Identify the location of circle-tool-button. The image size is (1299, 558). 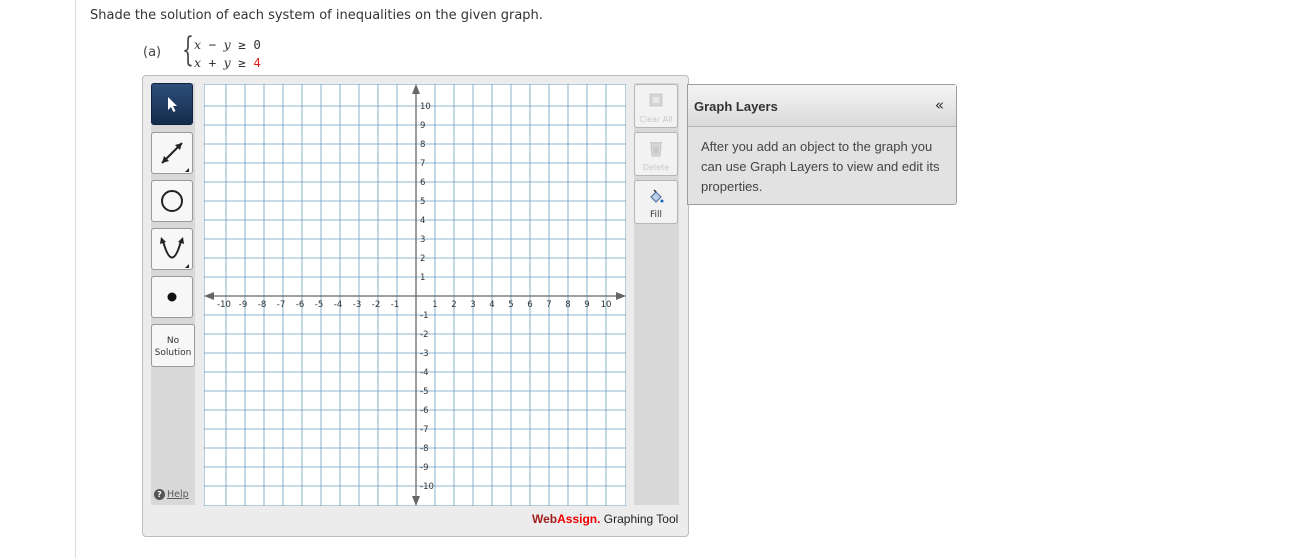
(172, 201).